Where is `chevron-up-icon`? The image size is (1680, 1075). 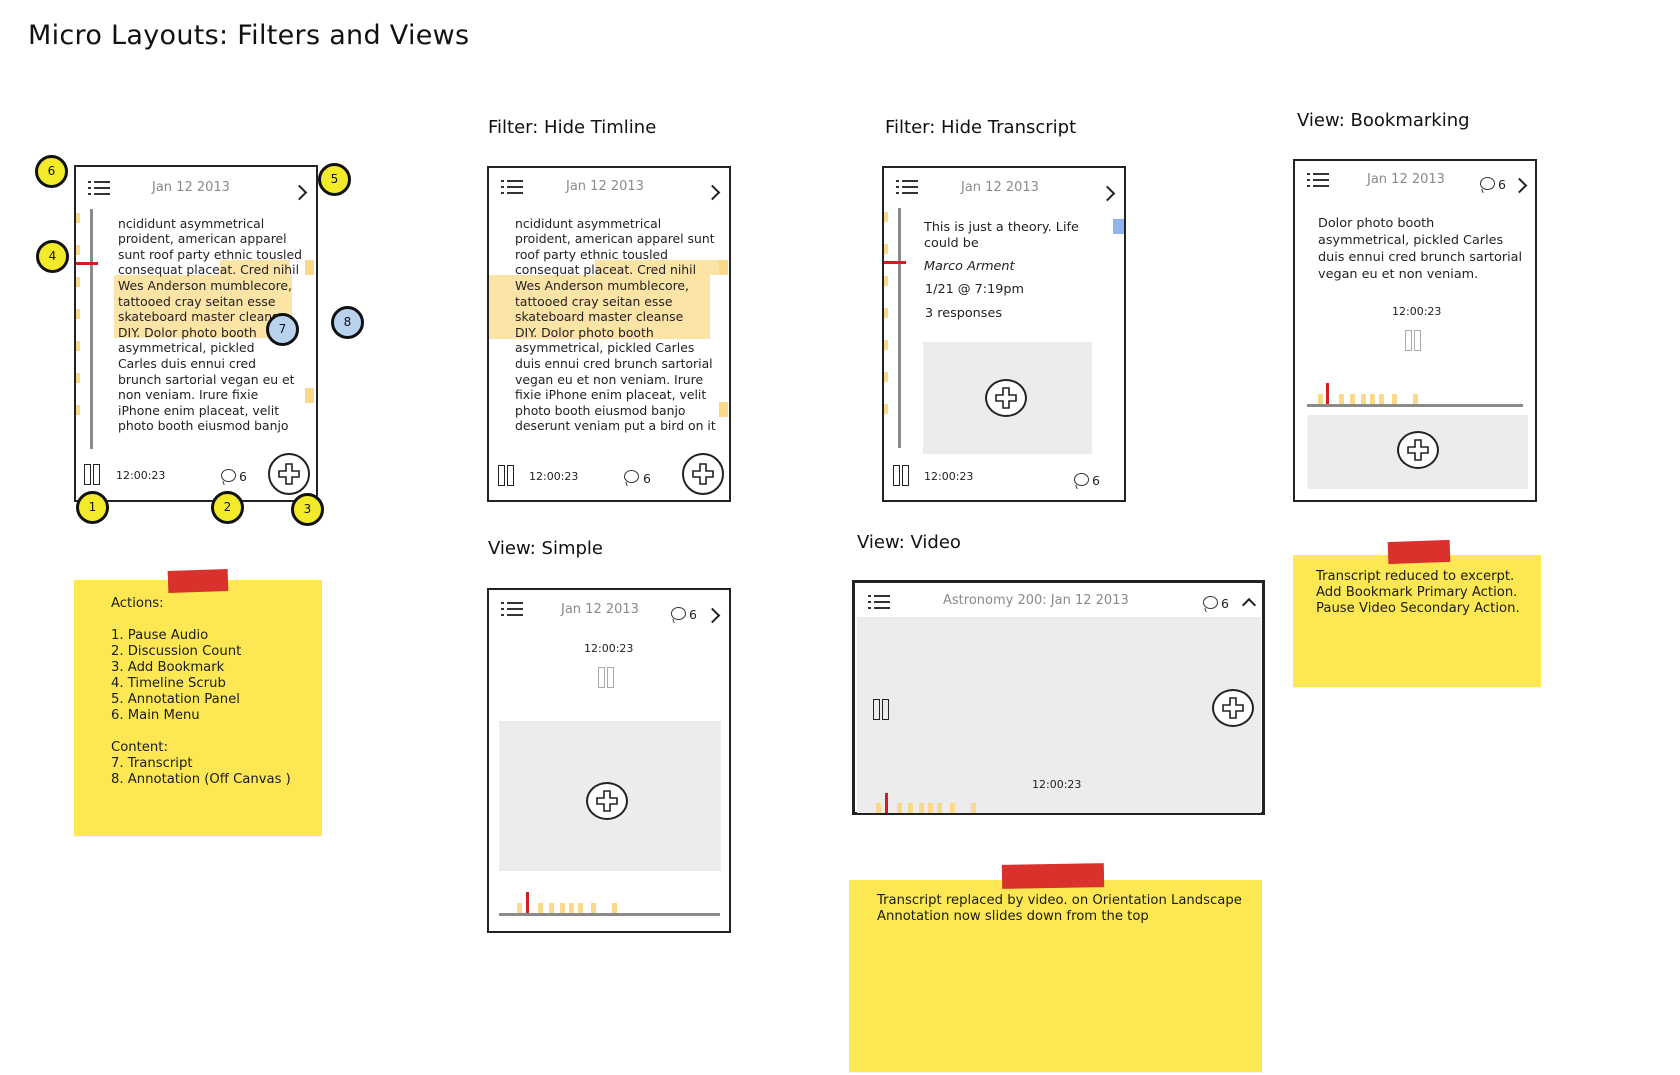 chevron-up-icon is located at coordinates (1249, 605).